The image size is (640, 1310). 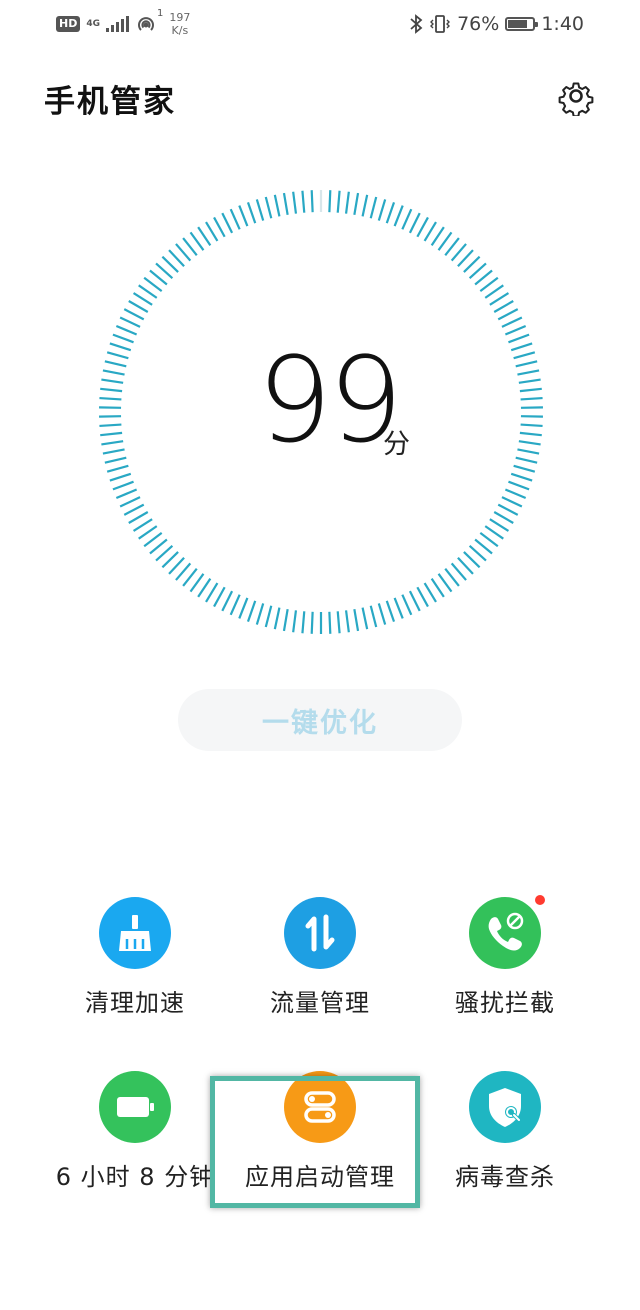 I want to click on tool-label: 6 小时 8 分钟, so click(x=135, y=1177).